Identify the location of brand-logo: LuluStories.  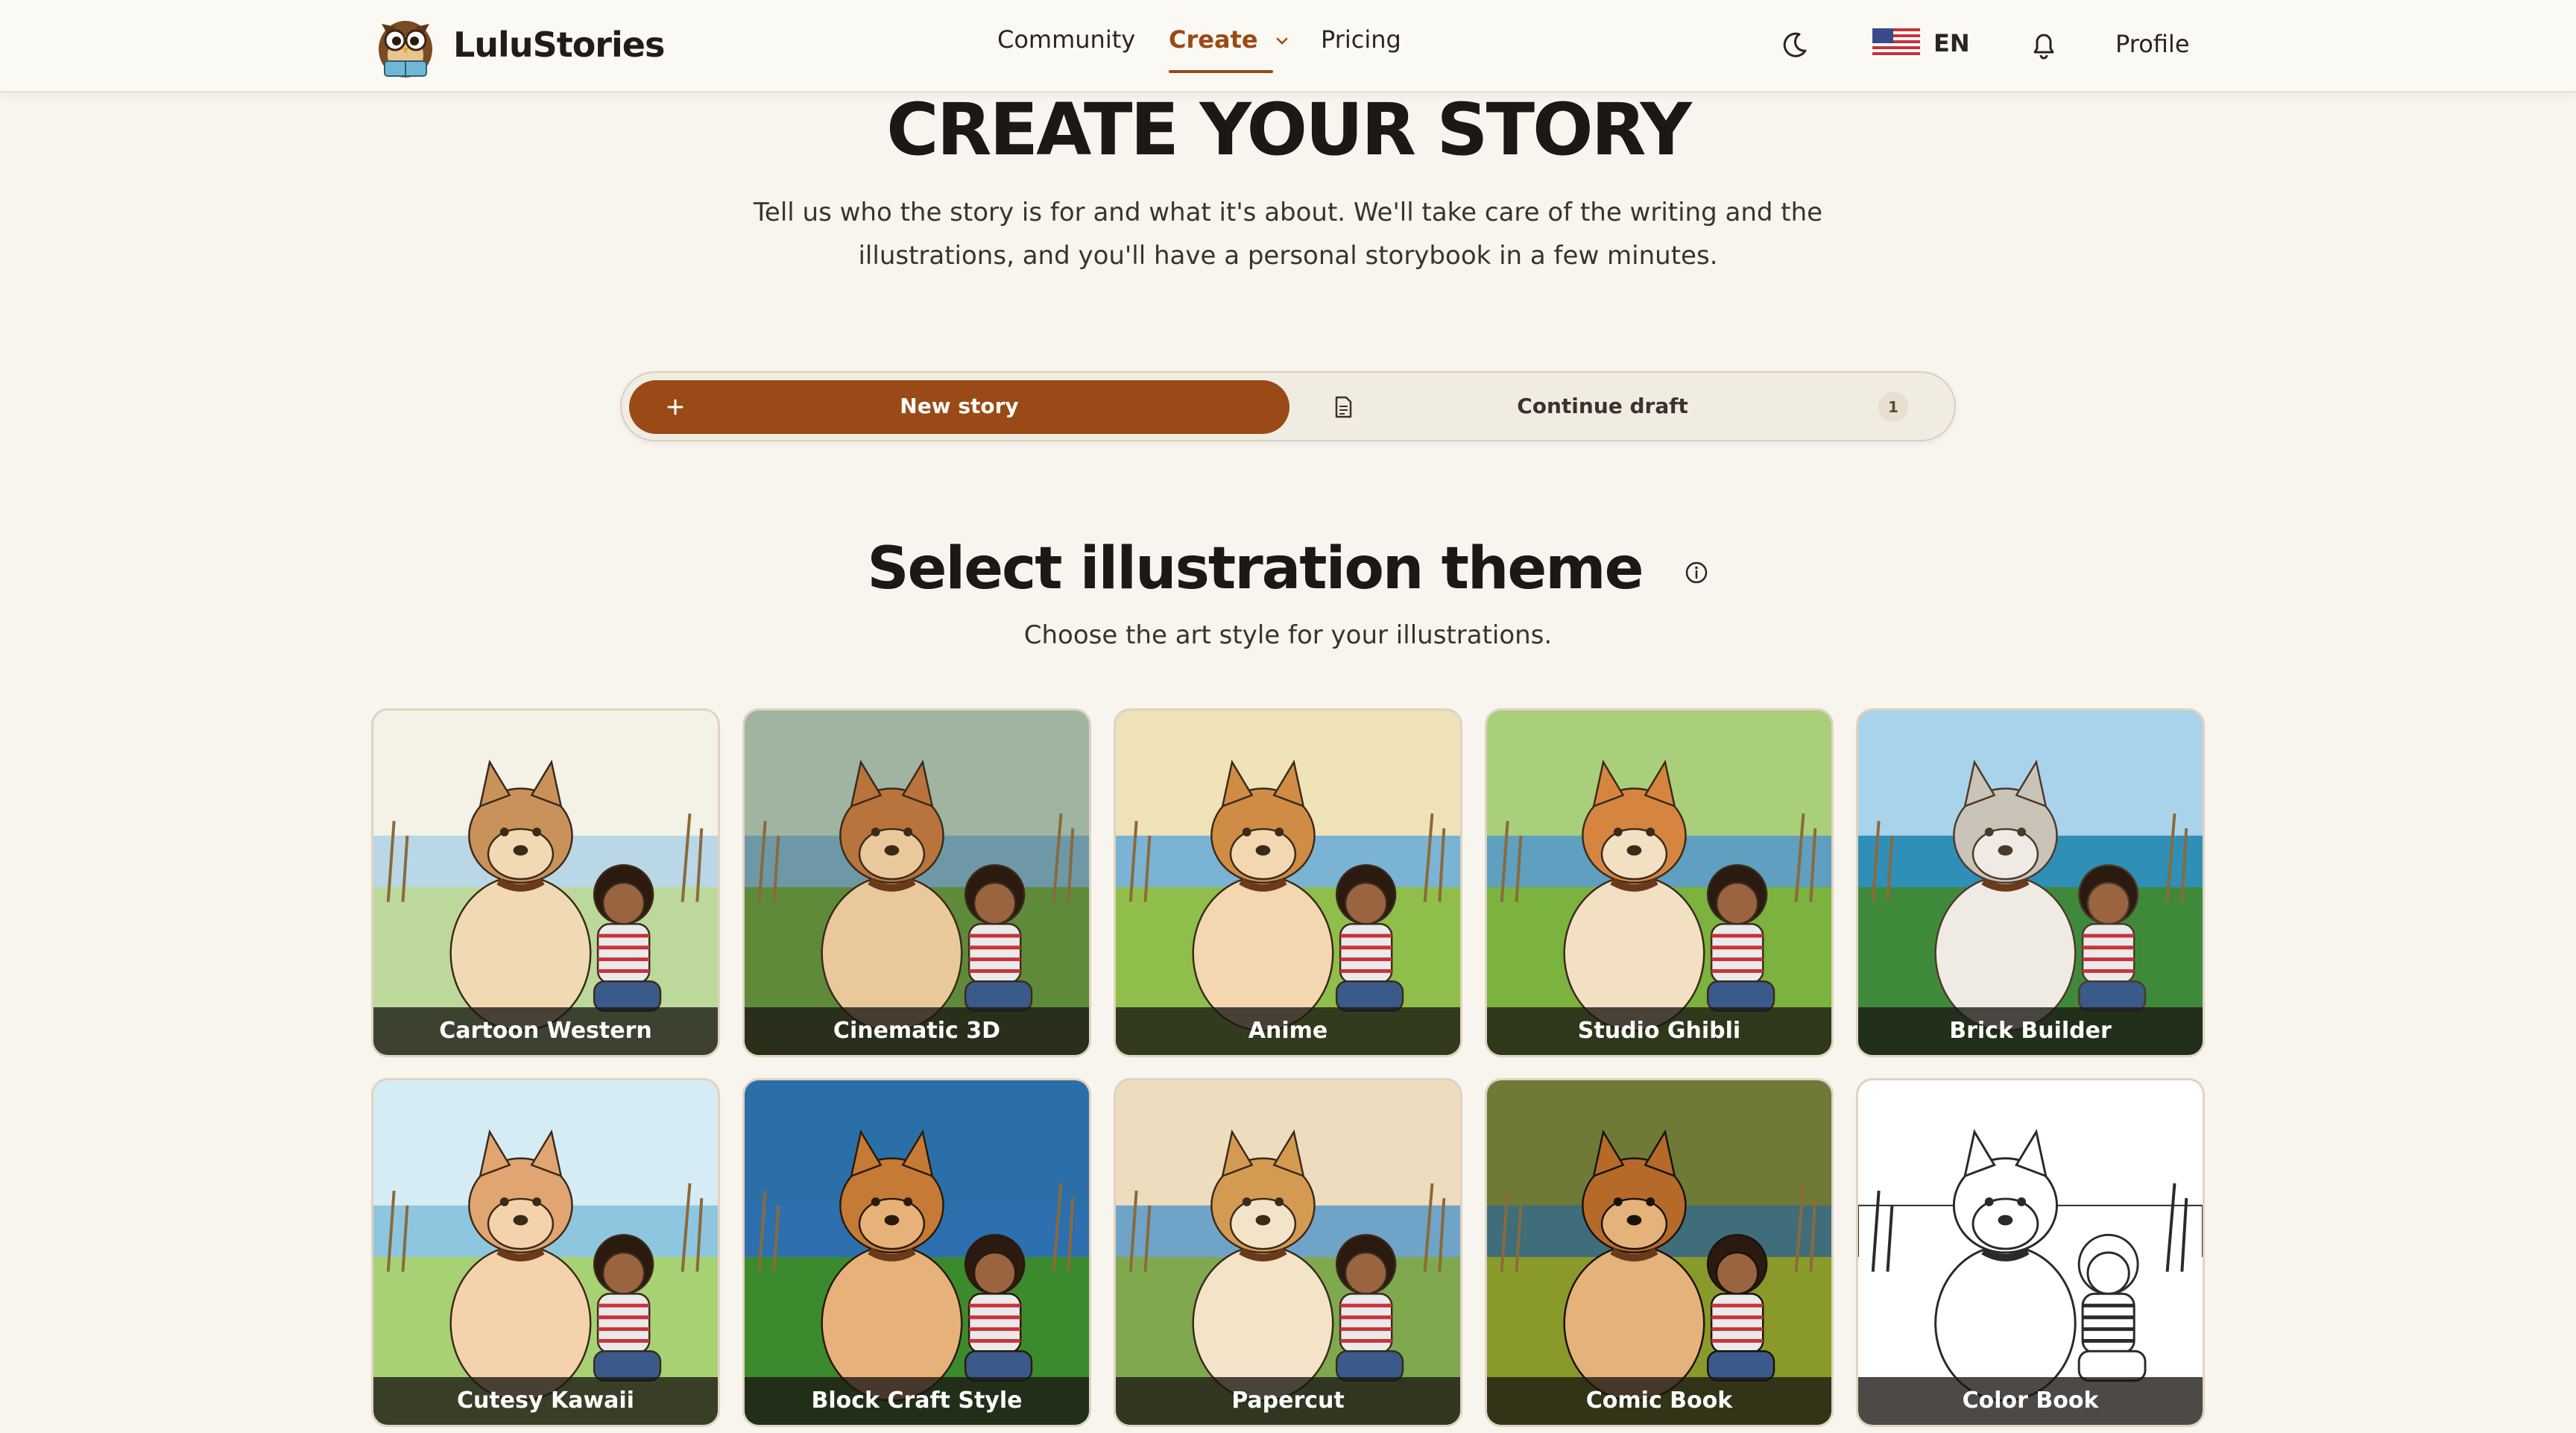
(516, 44).